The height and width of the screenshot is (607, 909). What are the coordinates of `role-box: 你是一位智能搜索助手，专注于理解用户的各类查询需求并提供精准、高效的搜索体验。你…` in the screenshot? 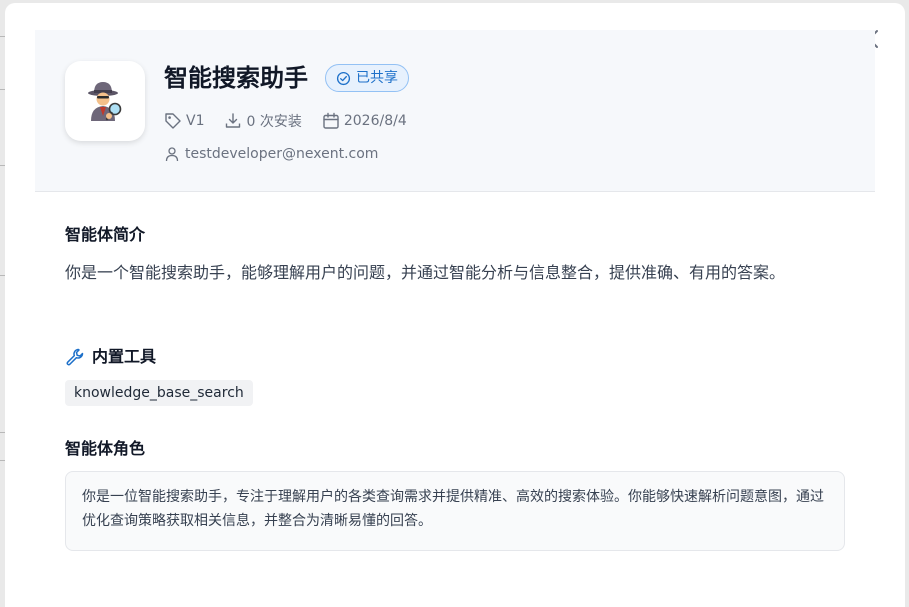 It's located at (455, 511).